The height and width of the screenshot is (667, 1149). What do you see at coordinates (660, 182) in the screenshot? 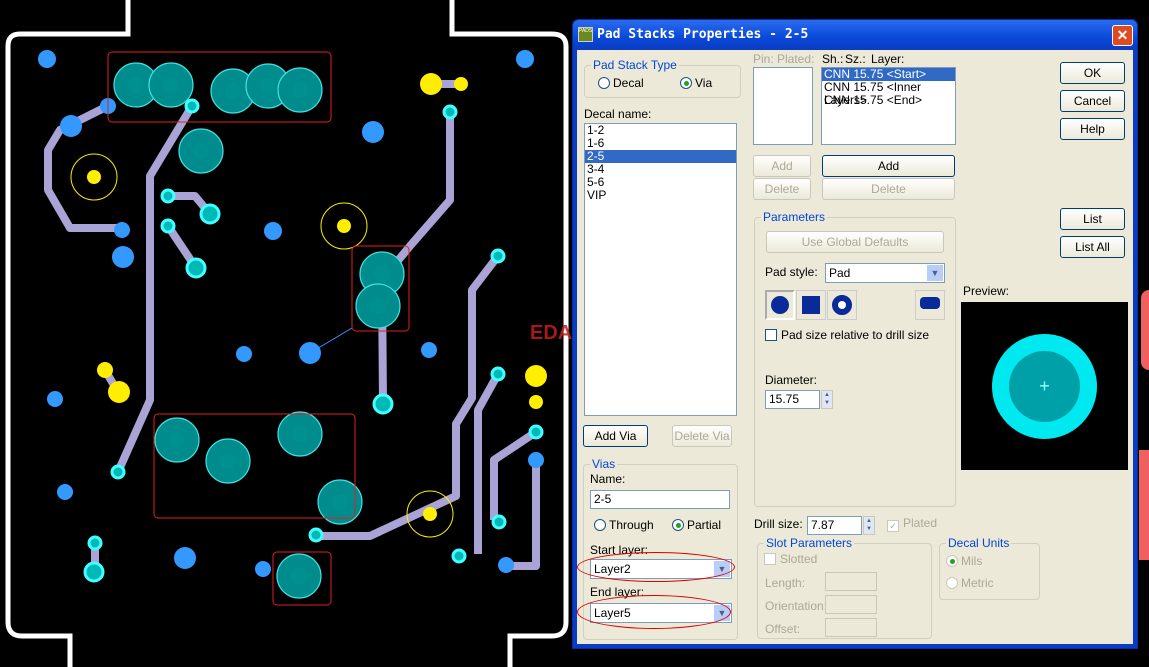
I see `list-item: 5-6` at bounding box center [660, 182].